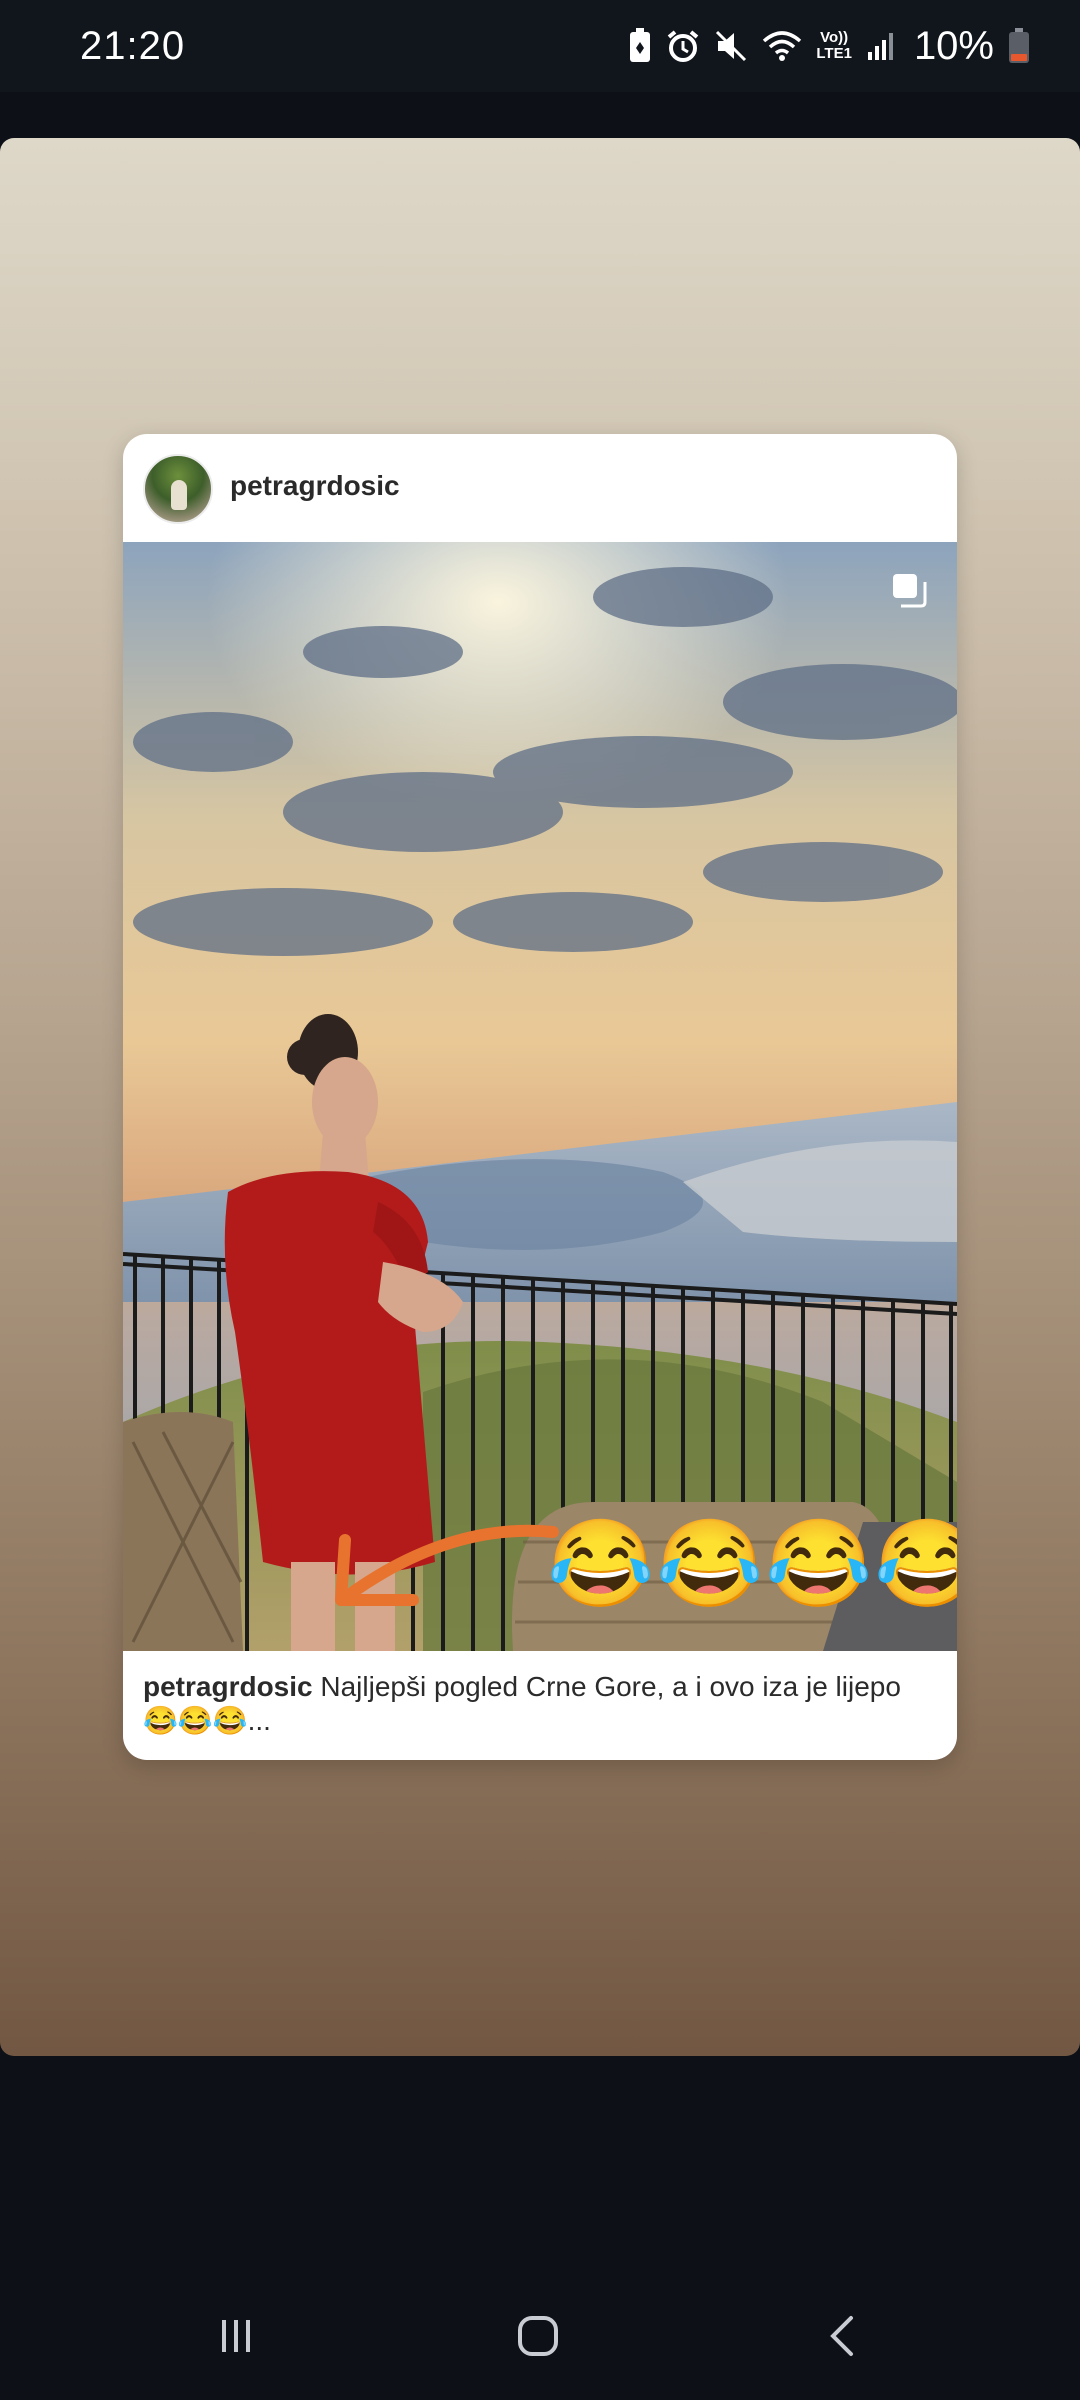 The image size is (1080, 2400). What do you see at coordinates (228, 1686) in the screenshot?
I see `caption-username: petragrdosic` at bounding box center [228, 1686].